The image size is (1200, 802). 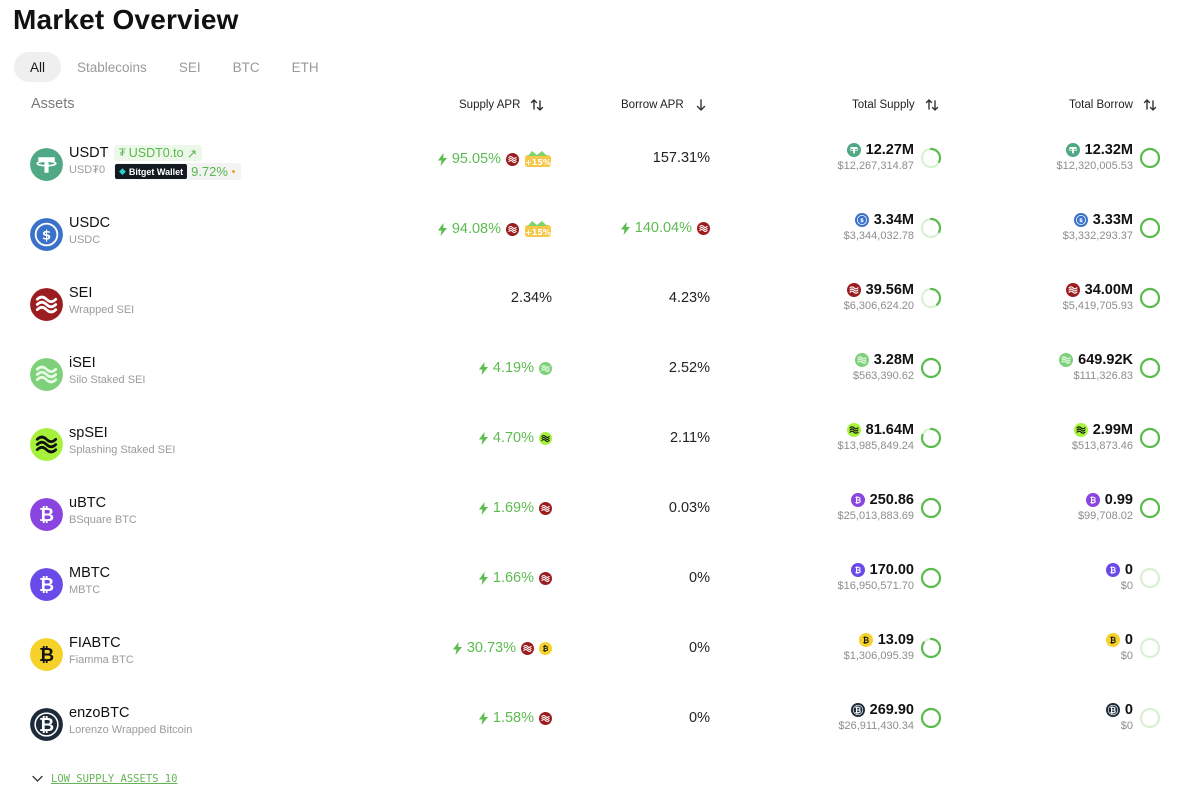 I want to click on total-borrow: ₿ 0.99 $99,708.02, so click(x=1105, y=507).